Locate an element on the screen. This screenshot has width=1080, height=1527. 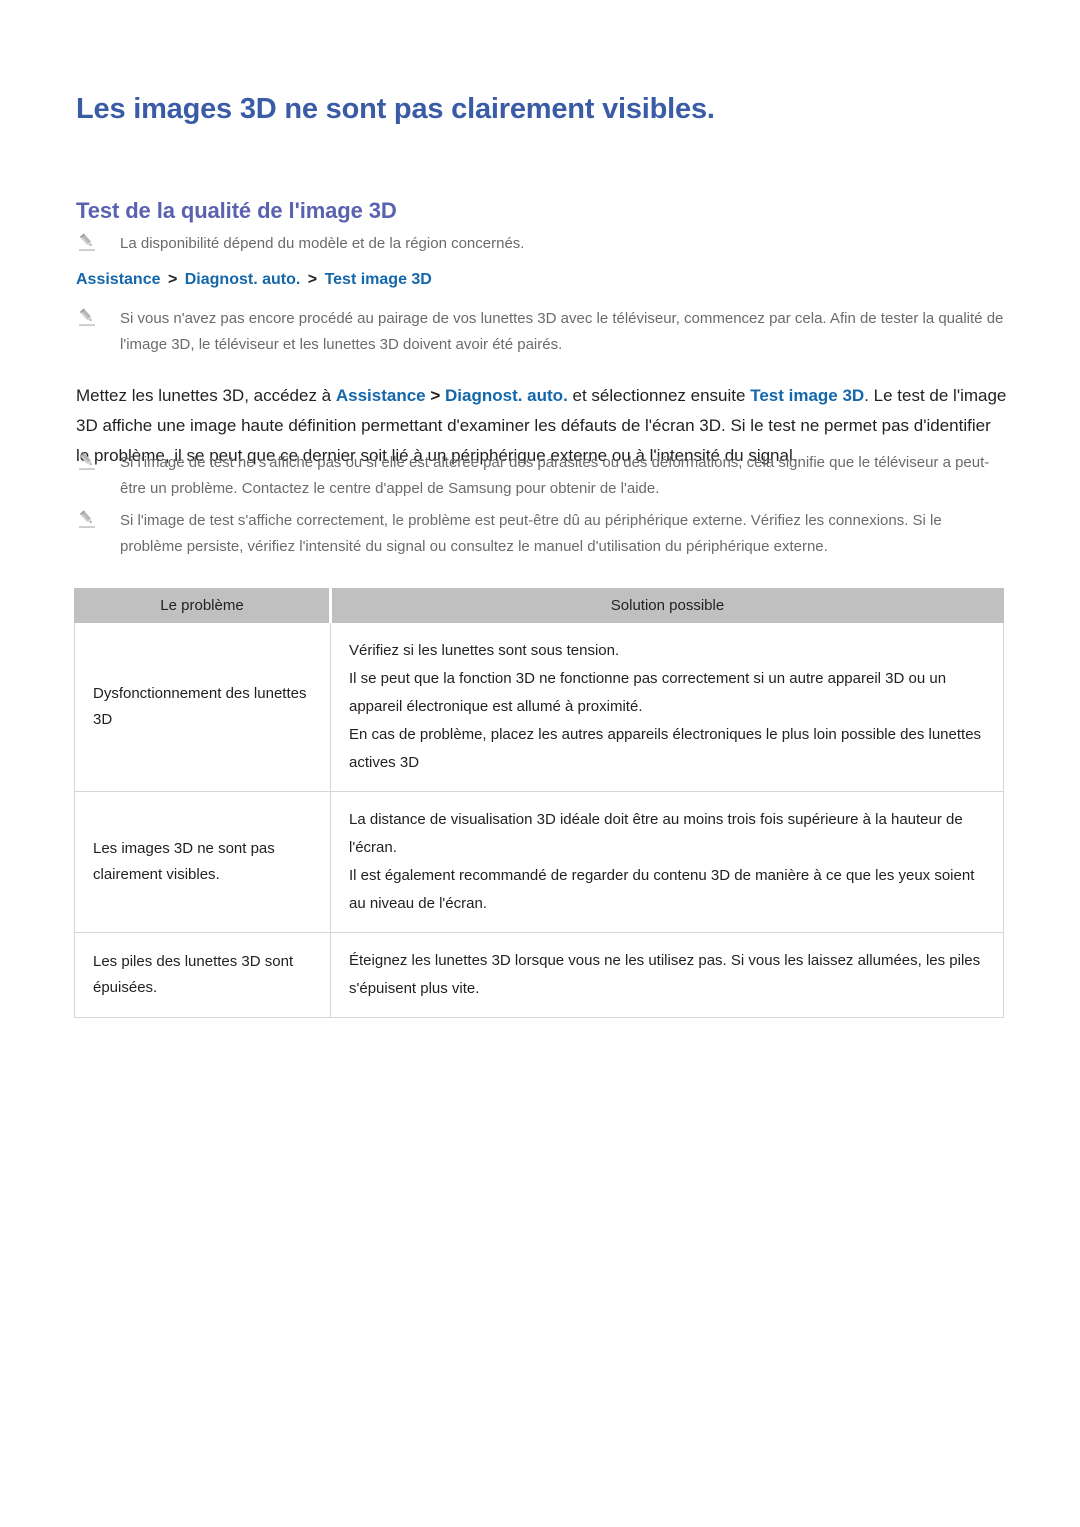
table-cell-problem: Les piles des lunettes 3D sont épuisées. is located at coordinates (202, 975).